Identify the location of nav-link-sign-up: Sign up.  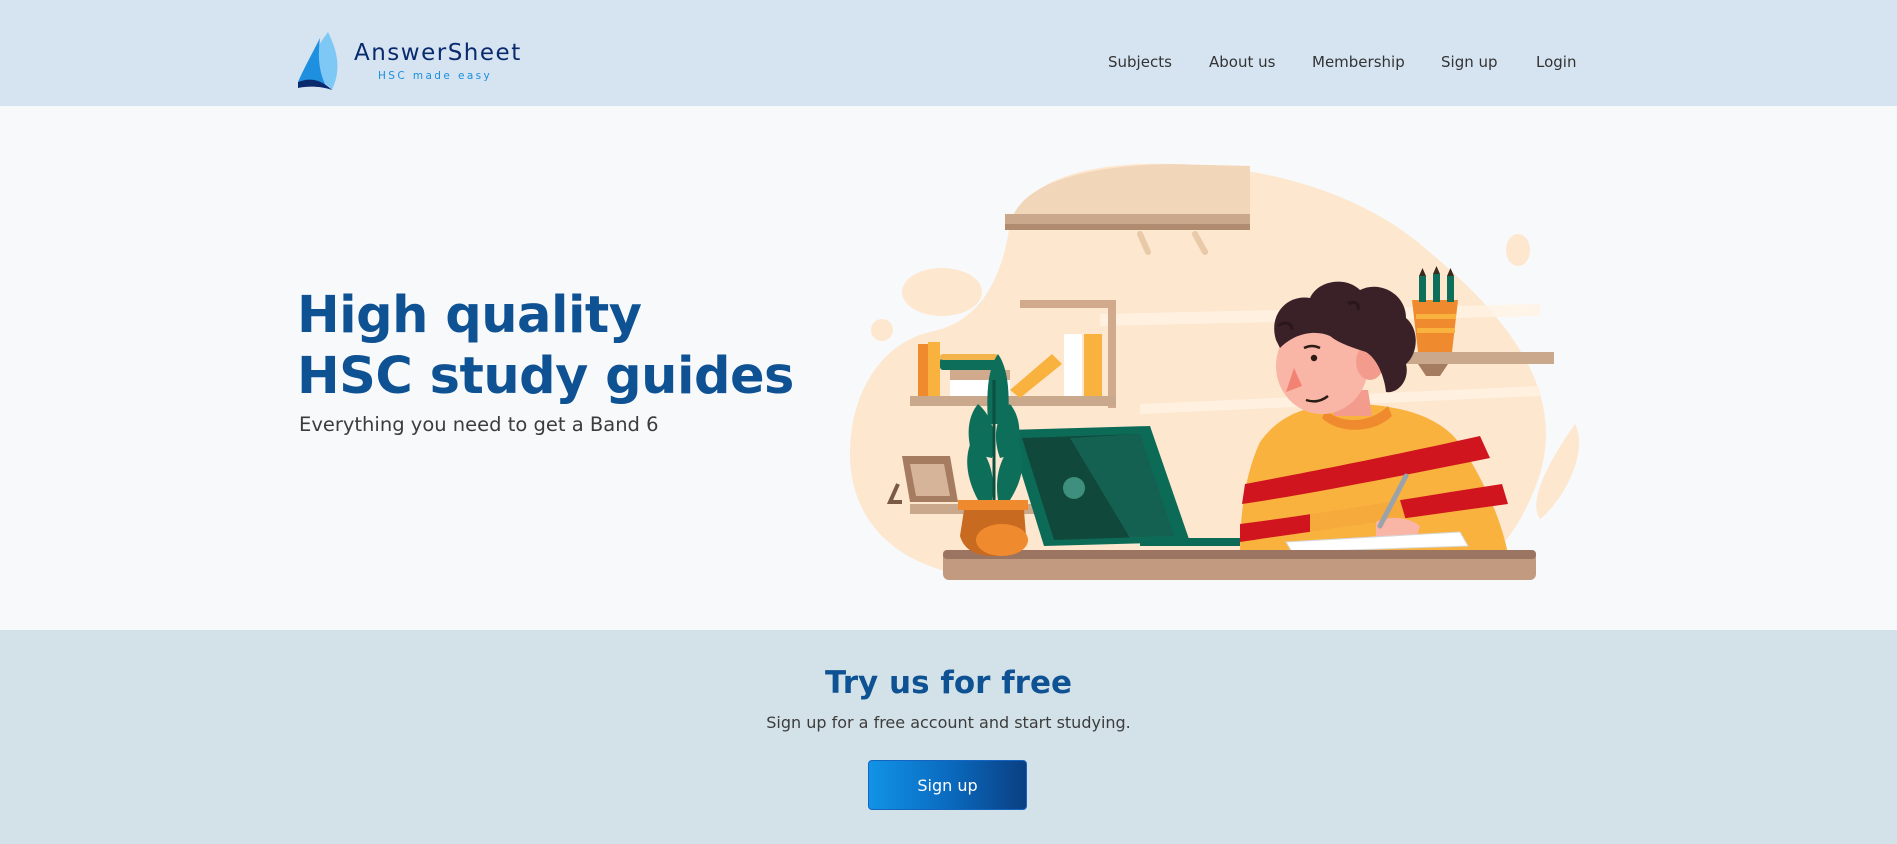
(1469, 62).